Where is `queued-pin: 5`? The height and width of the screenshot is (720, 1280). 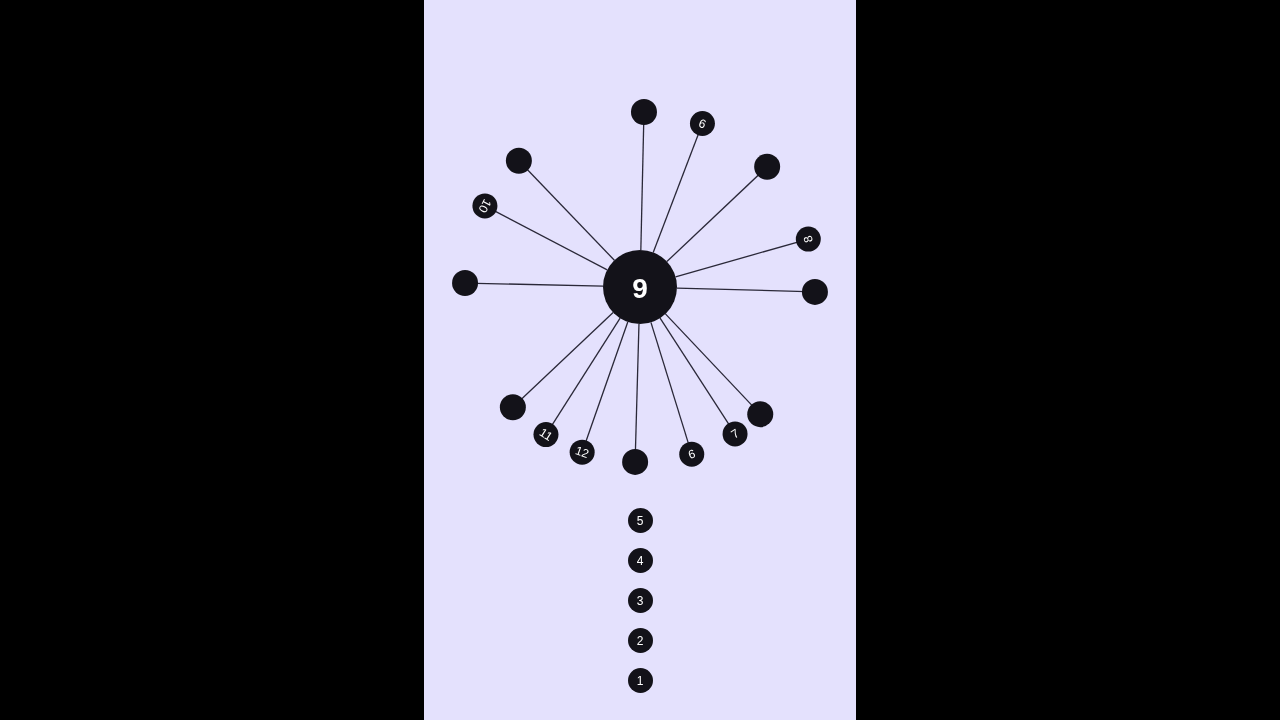 queued-pin: 5 is located at coordinates (640, 520).